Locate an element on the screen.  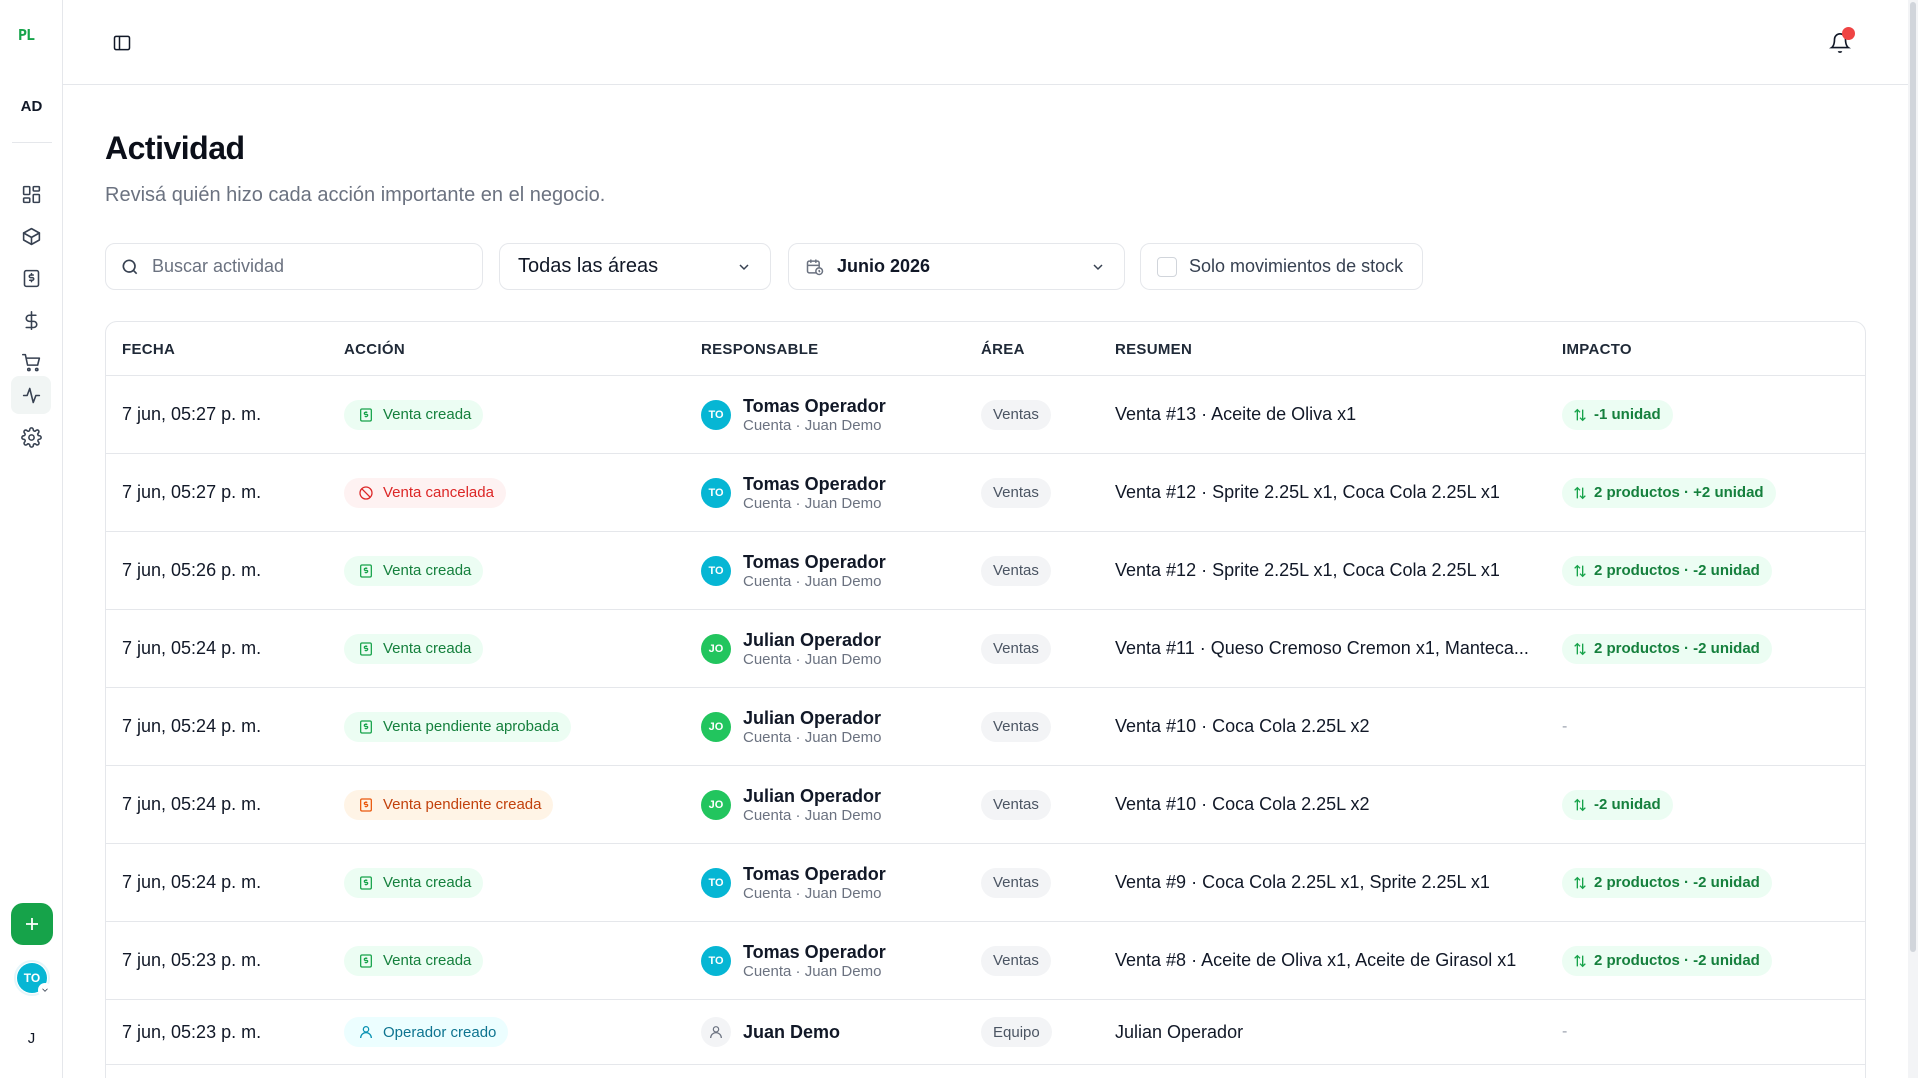
page-scrollbar is located at coordinates (1913, 539).